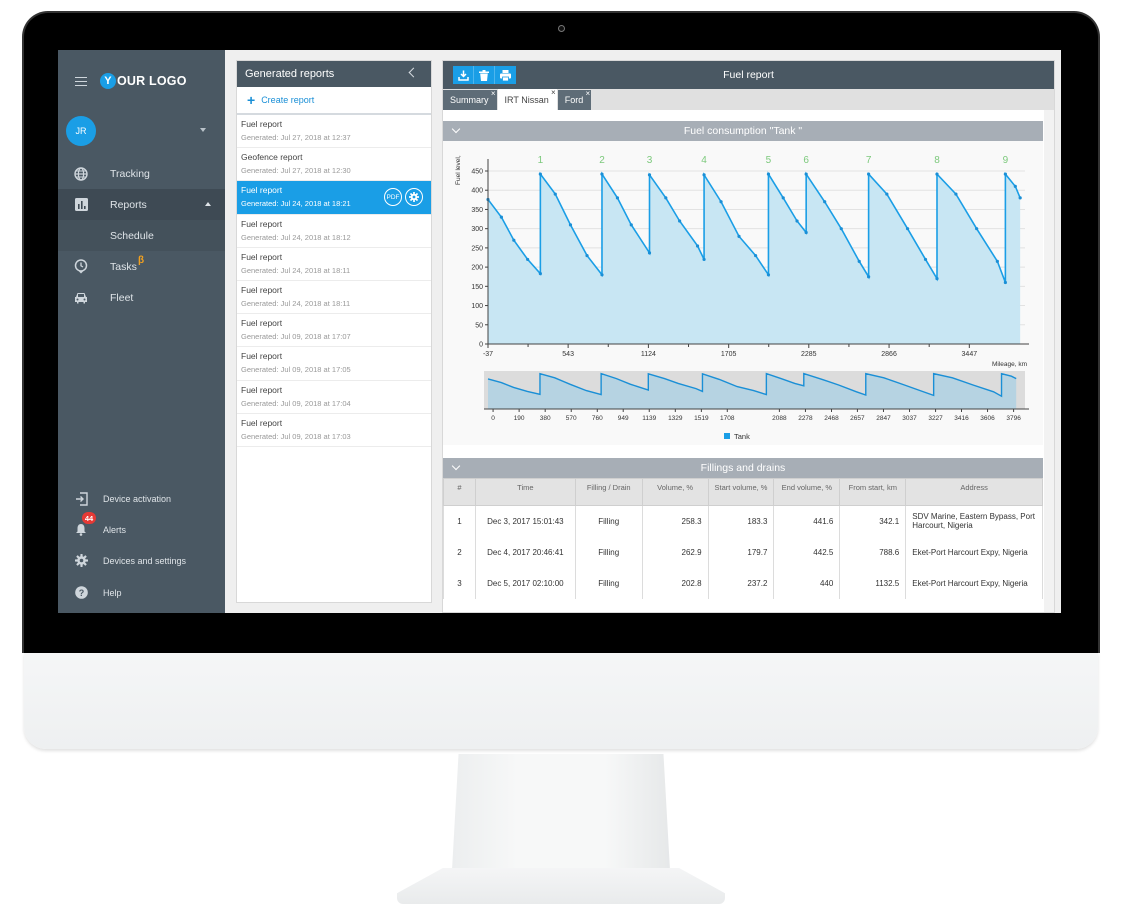 The image size is (1121, 915). What do you see at coordinates (869, 160) in the screenshot?
I see `filling-marker-label: 7` at bounding box center [869, 160].